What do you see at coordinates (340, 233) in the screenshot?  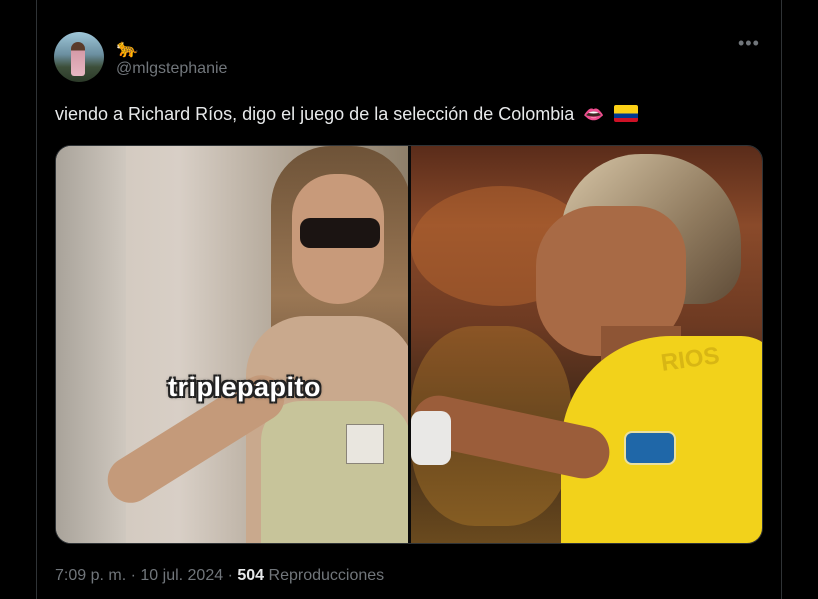 I see `sunglasses` at bounding box center [340, 233].